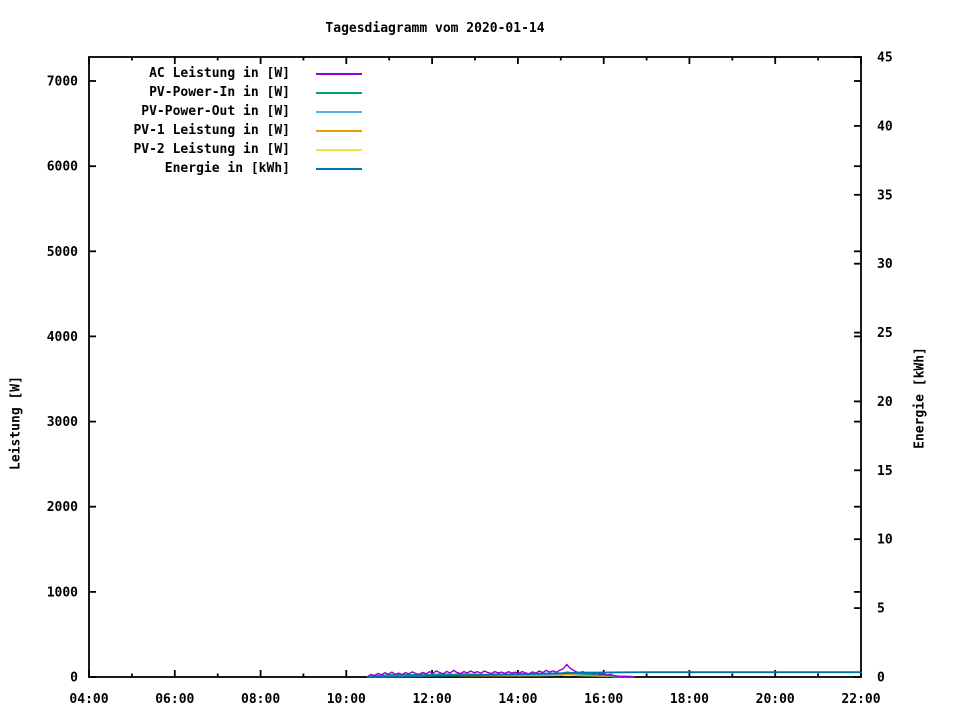 The image size is (960, 720). I want to click on legend-label: PV-Power-In in [W], so click(219, 92).